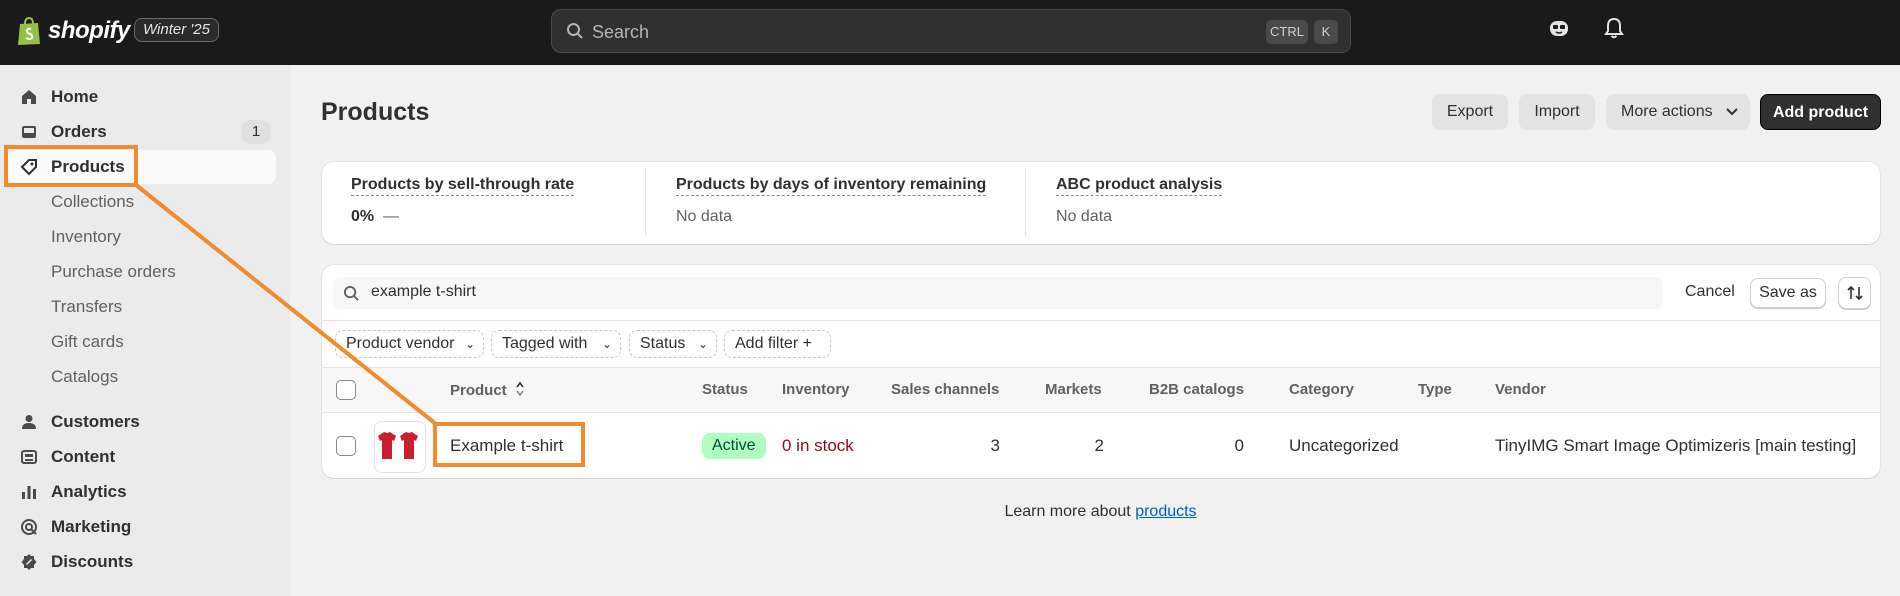 Image resolution: width=1900 pixels, height=596 pixels. What do you see at coordinates (286, 304) in the screenshot?
I see `annotation-connector` at bounding box center [286, 304].